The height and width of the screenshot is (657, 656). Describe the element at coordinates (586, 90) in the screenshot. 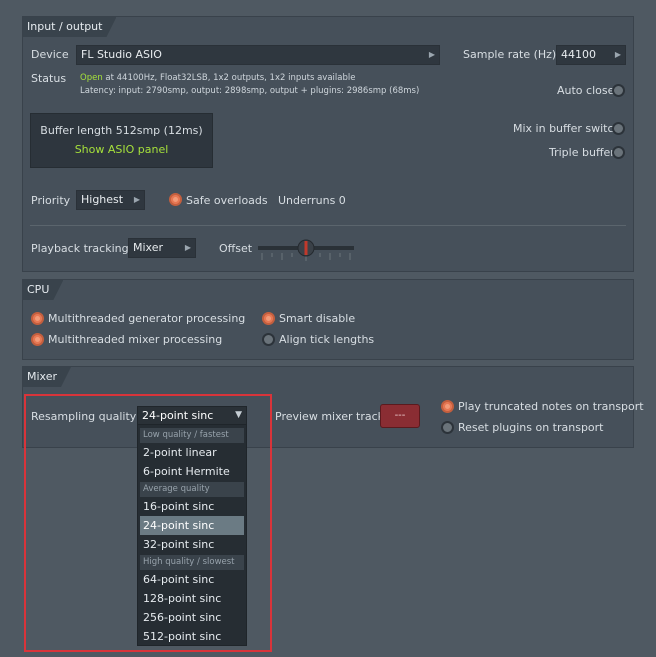

I see `auto-close-label: Auto close` at that location.